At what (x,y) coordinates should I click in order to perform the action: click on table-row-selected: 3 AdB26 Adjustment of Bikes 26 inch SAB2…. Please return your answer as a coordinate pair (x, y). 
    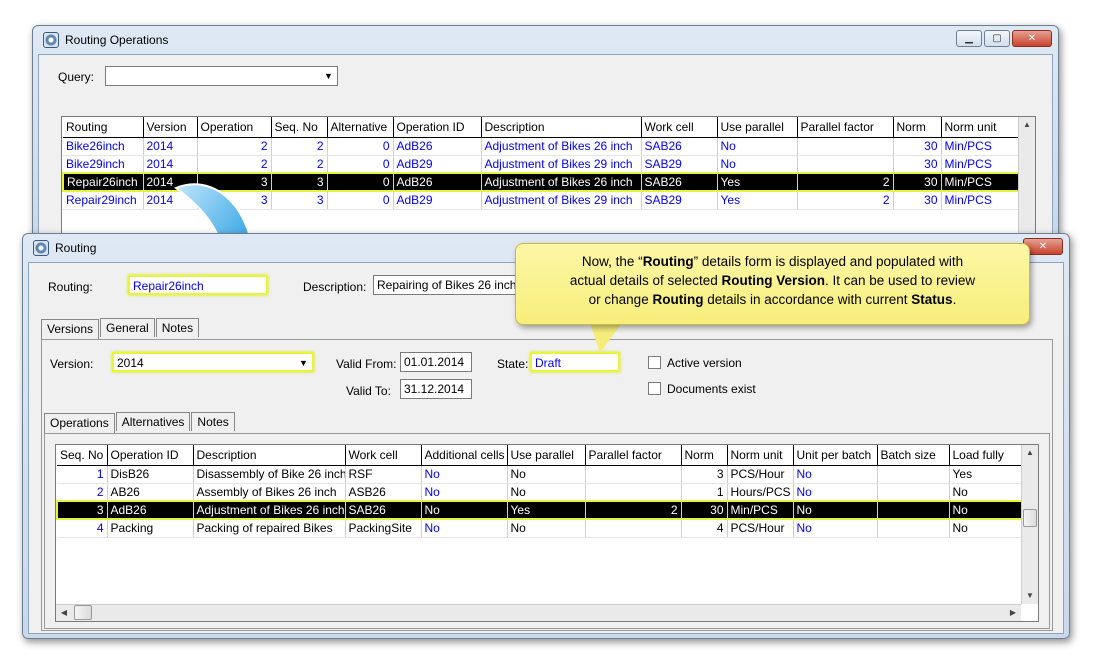
    Looking at the image, I should click on (540, 510).